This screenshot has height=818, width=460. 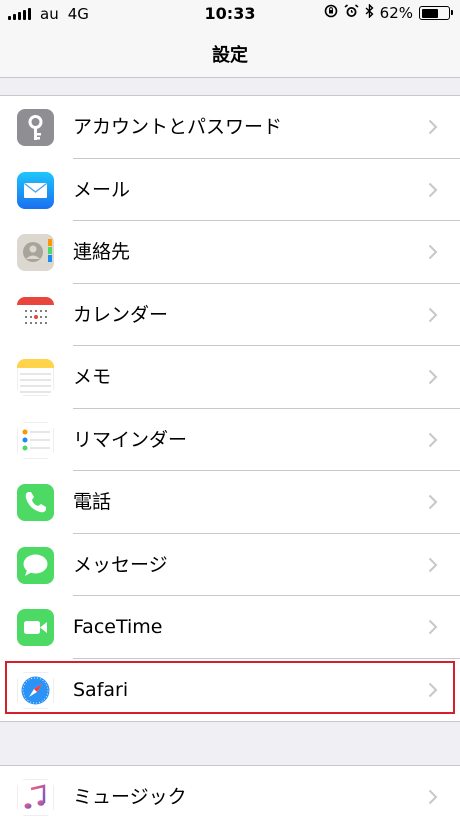 I want to click on settings-row-reminders: リマインダー, so click(x=230, y=440).